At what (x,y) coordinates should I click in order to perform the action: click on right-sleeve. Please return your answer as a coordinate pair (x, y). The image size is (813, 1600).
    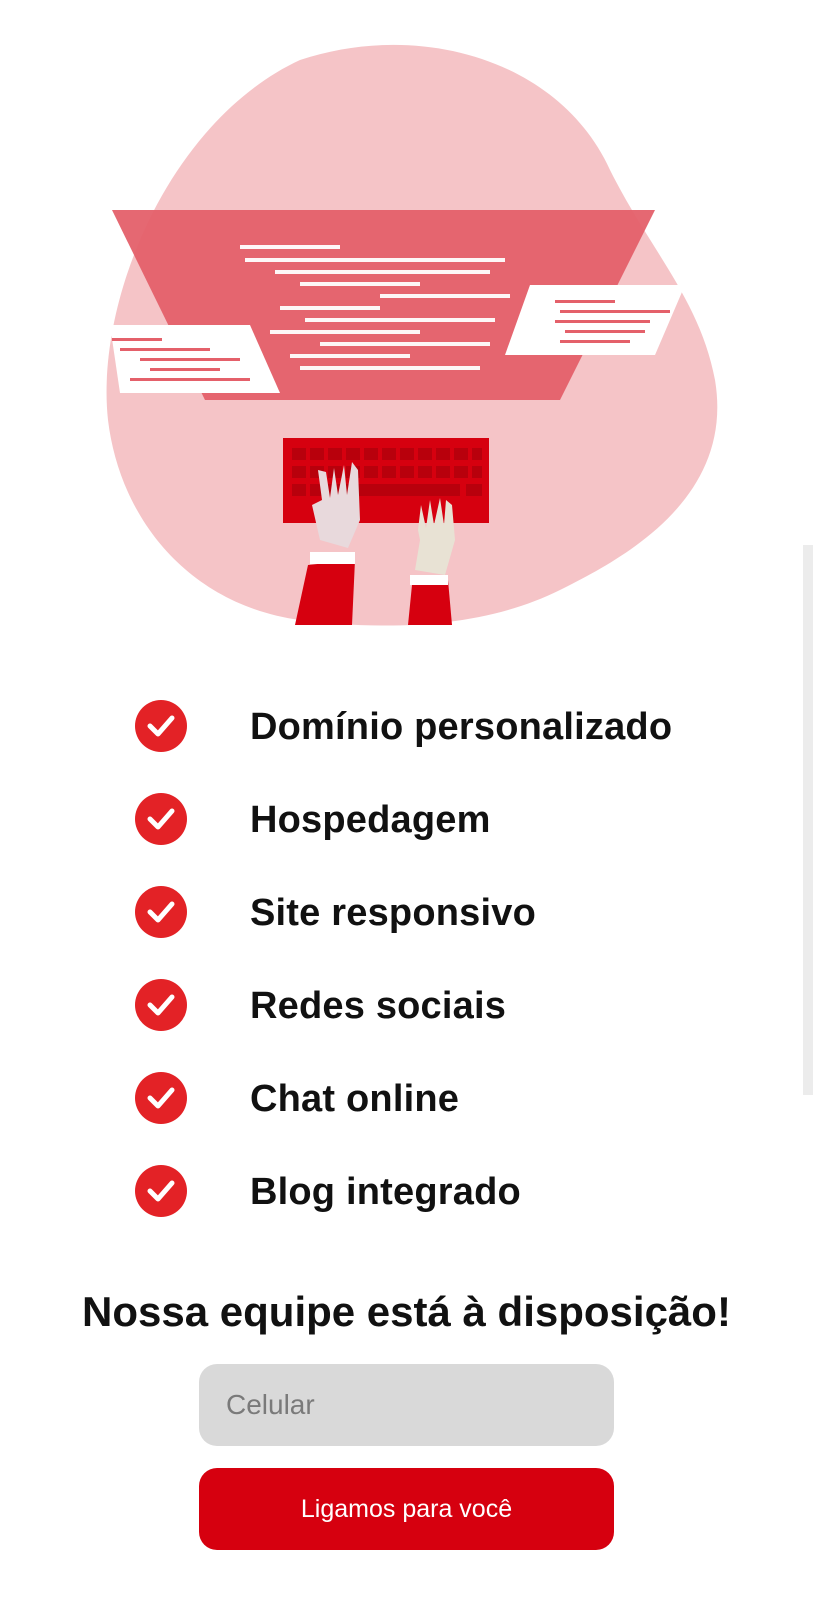
    Looking at the image, I should click on (430, 602).